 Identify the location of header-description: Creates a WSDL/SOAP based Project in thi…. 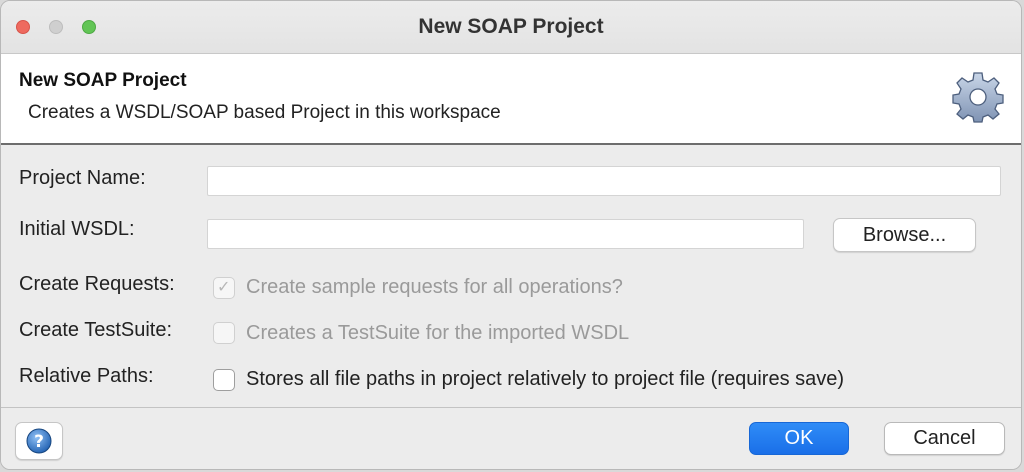
(264, 112).